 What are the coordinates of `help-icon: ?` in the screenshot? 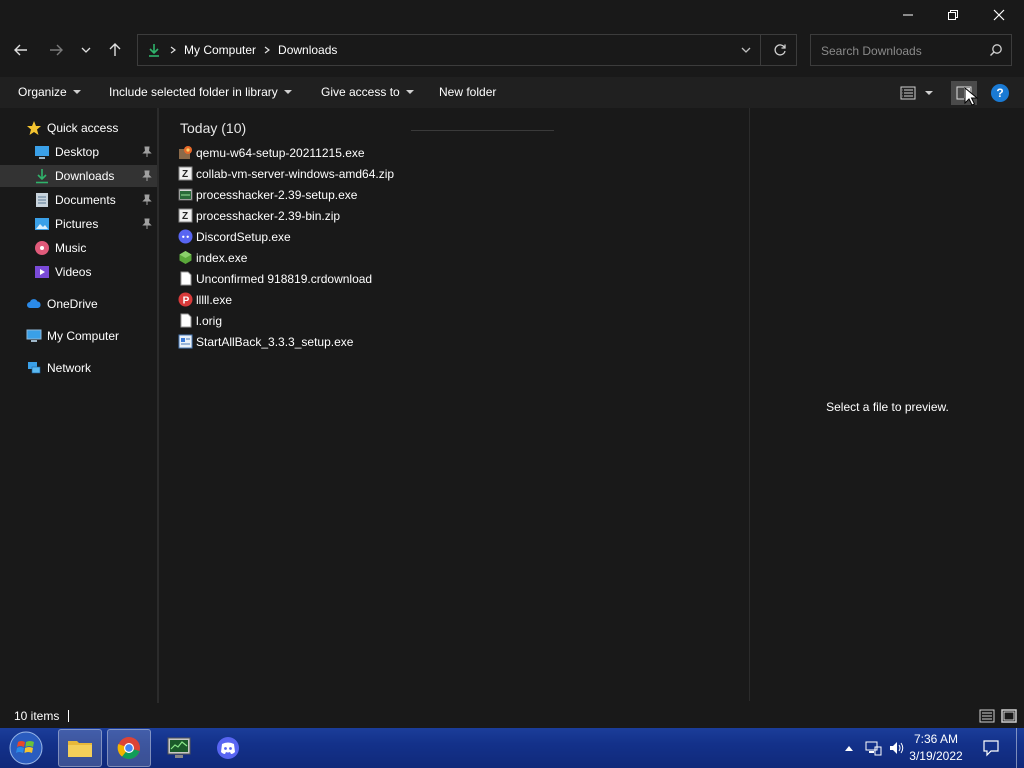 It's located at (1000, 93).